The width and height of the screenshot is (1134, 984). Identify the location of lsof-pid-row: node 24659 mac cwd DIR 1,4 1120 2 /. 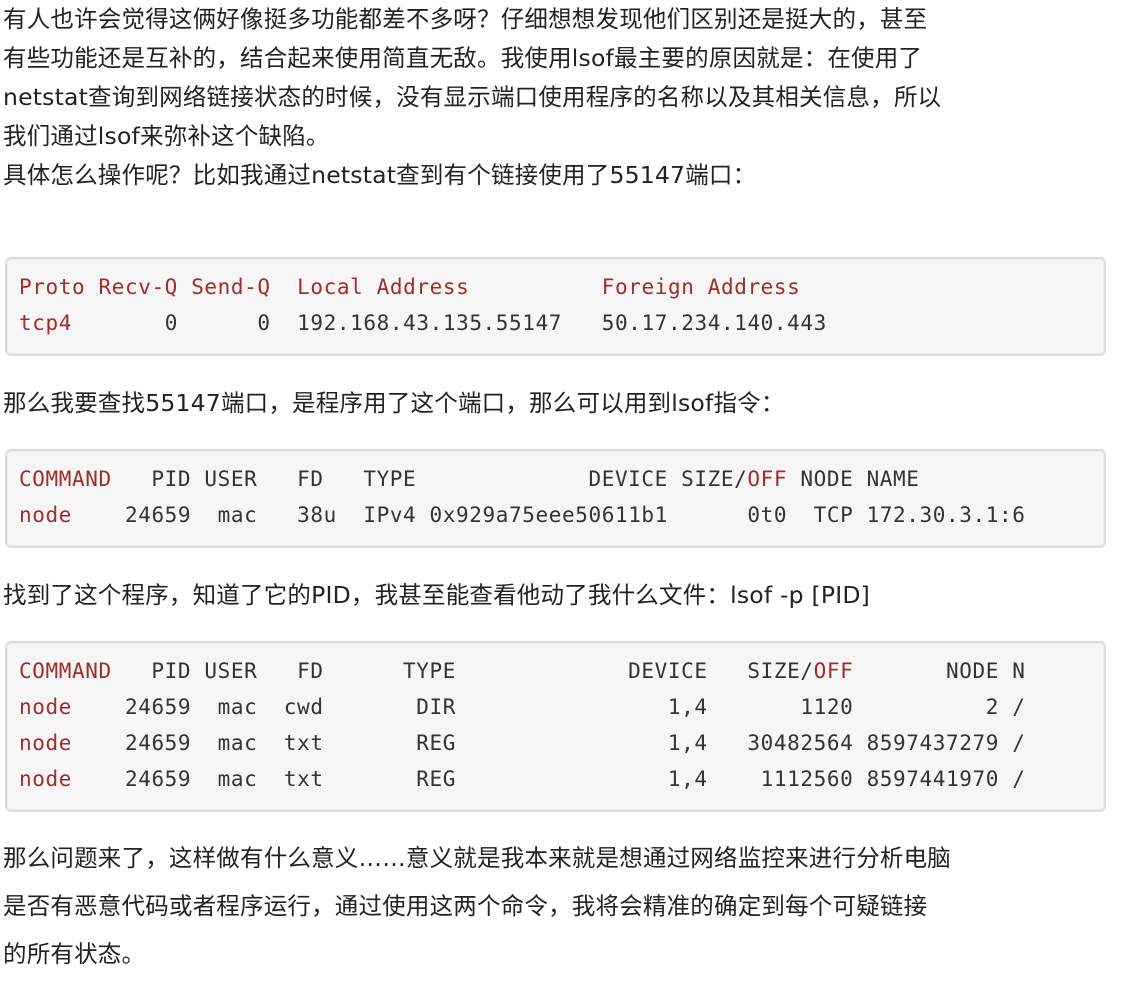
(522, 707).